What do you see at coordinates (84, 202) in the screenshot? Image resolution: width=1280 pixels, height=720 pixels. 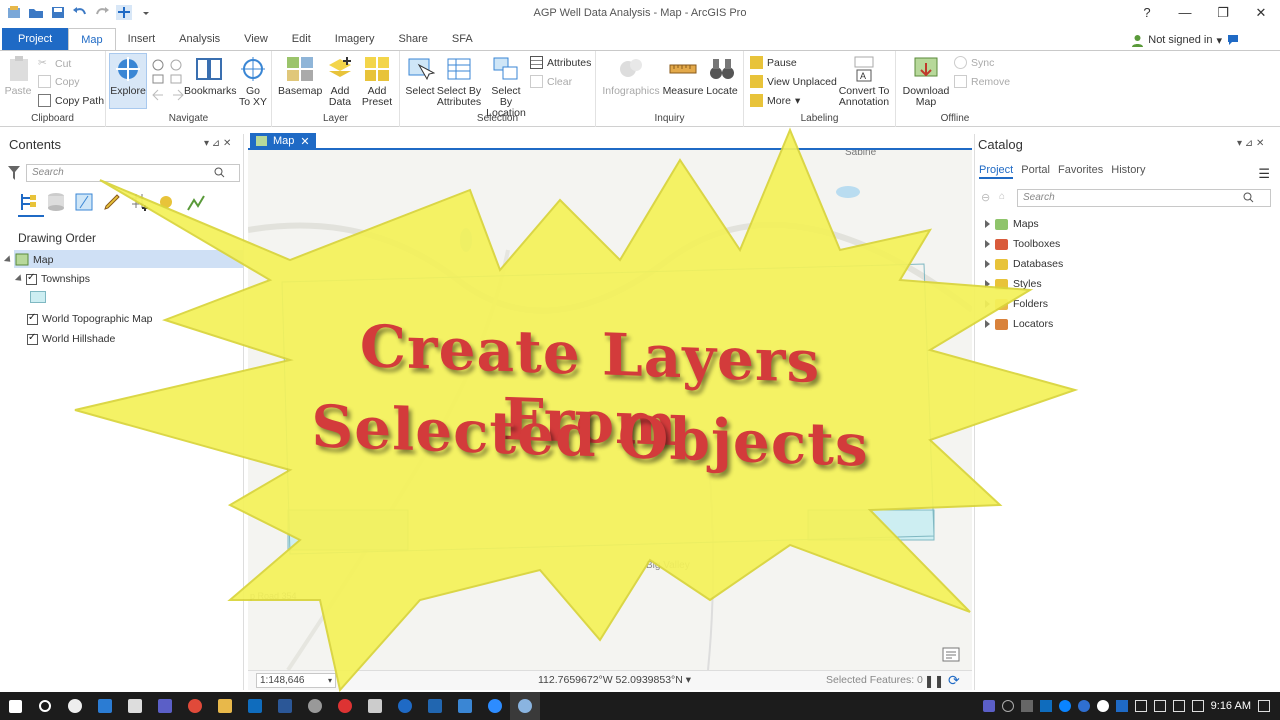 I see `selection-view-icon` at bounding box center [84, 202].